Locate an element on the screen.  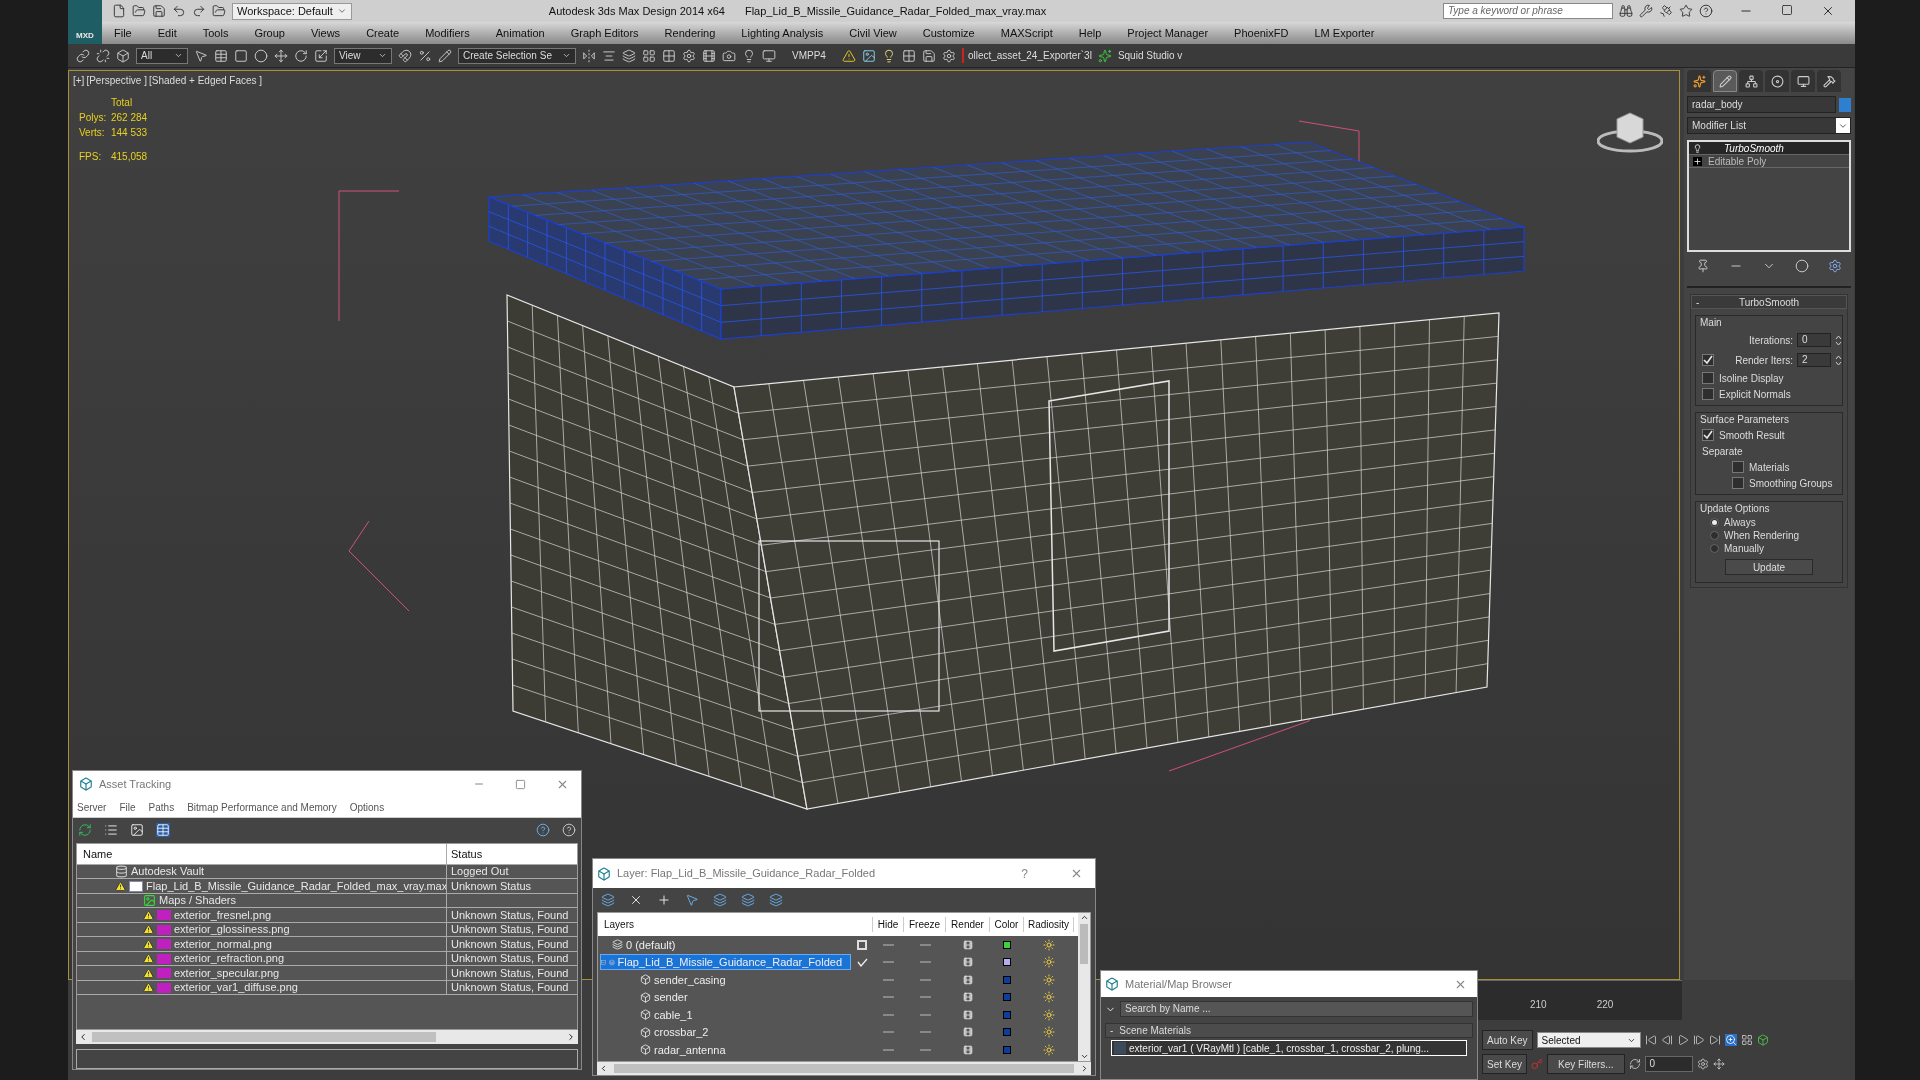
sparkle-icon is located at coordinates (1104, 55).